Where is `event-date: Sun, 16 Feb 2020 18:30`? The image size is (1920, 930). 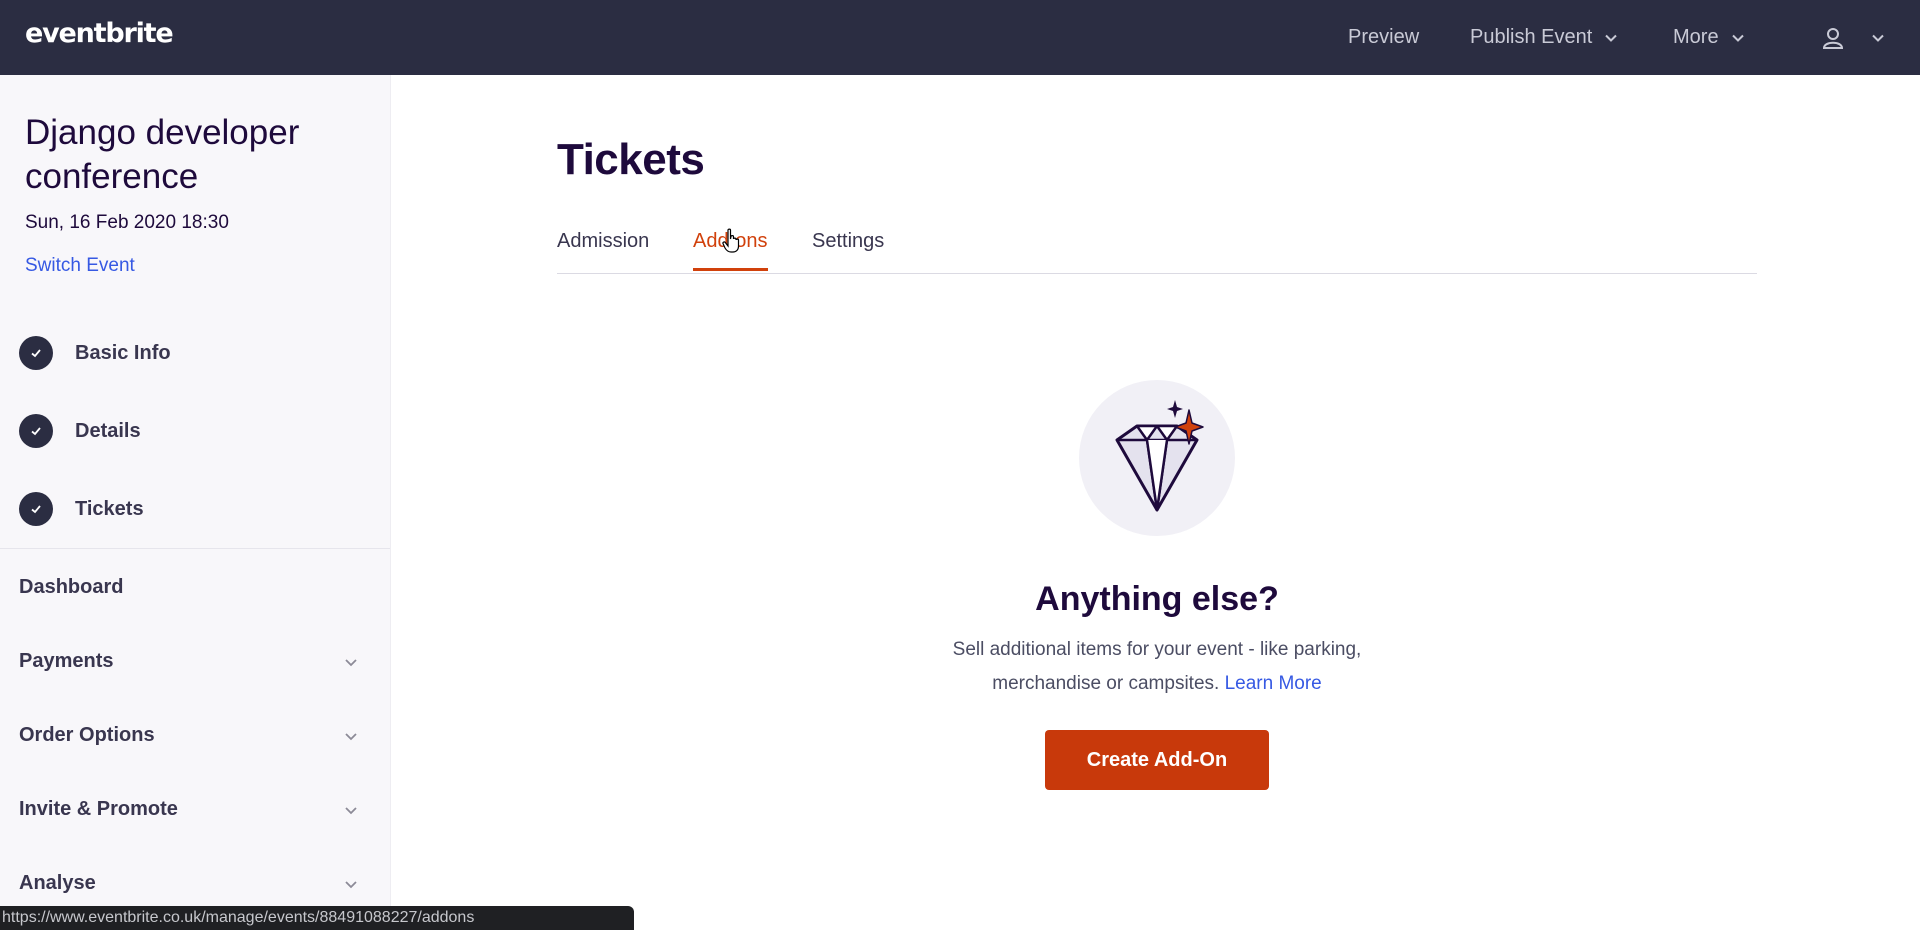
event-date: Sun, 16 Feb 2020 18:30 is located at coordinates (127, 222).